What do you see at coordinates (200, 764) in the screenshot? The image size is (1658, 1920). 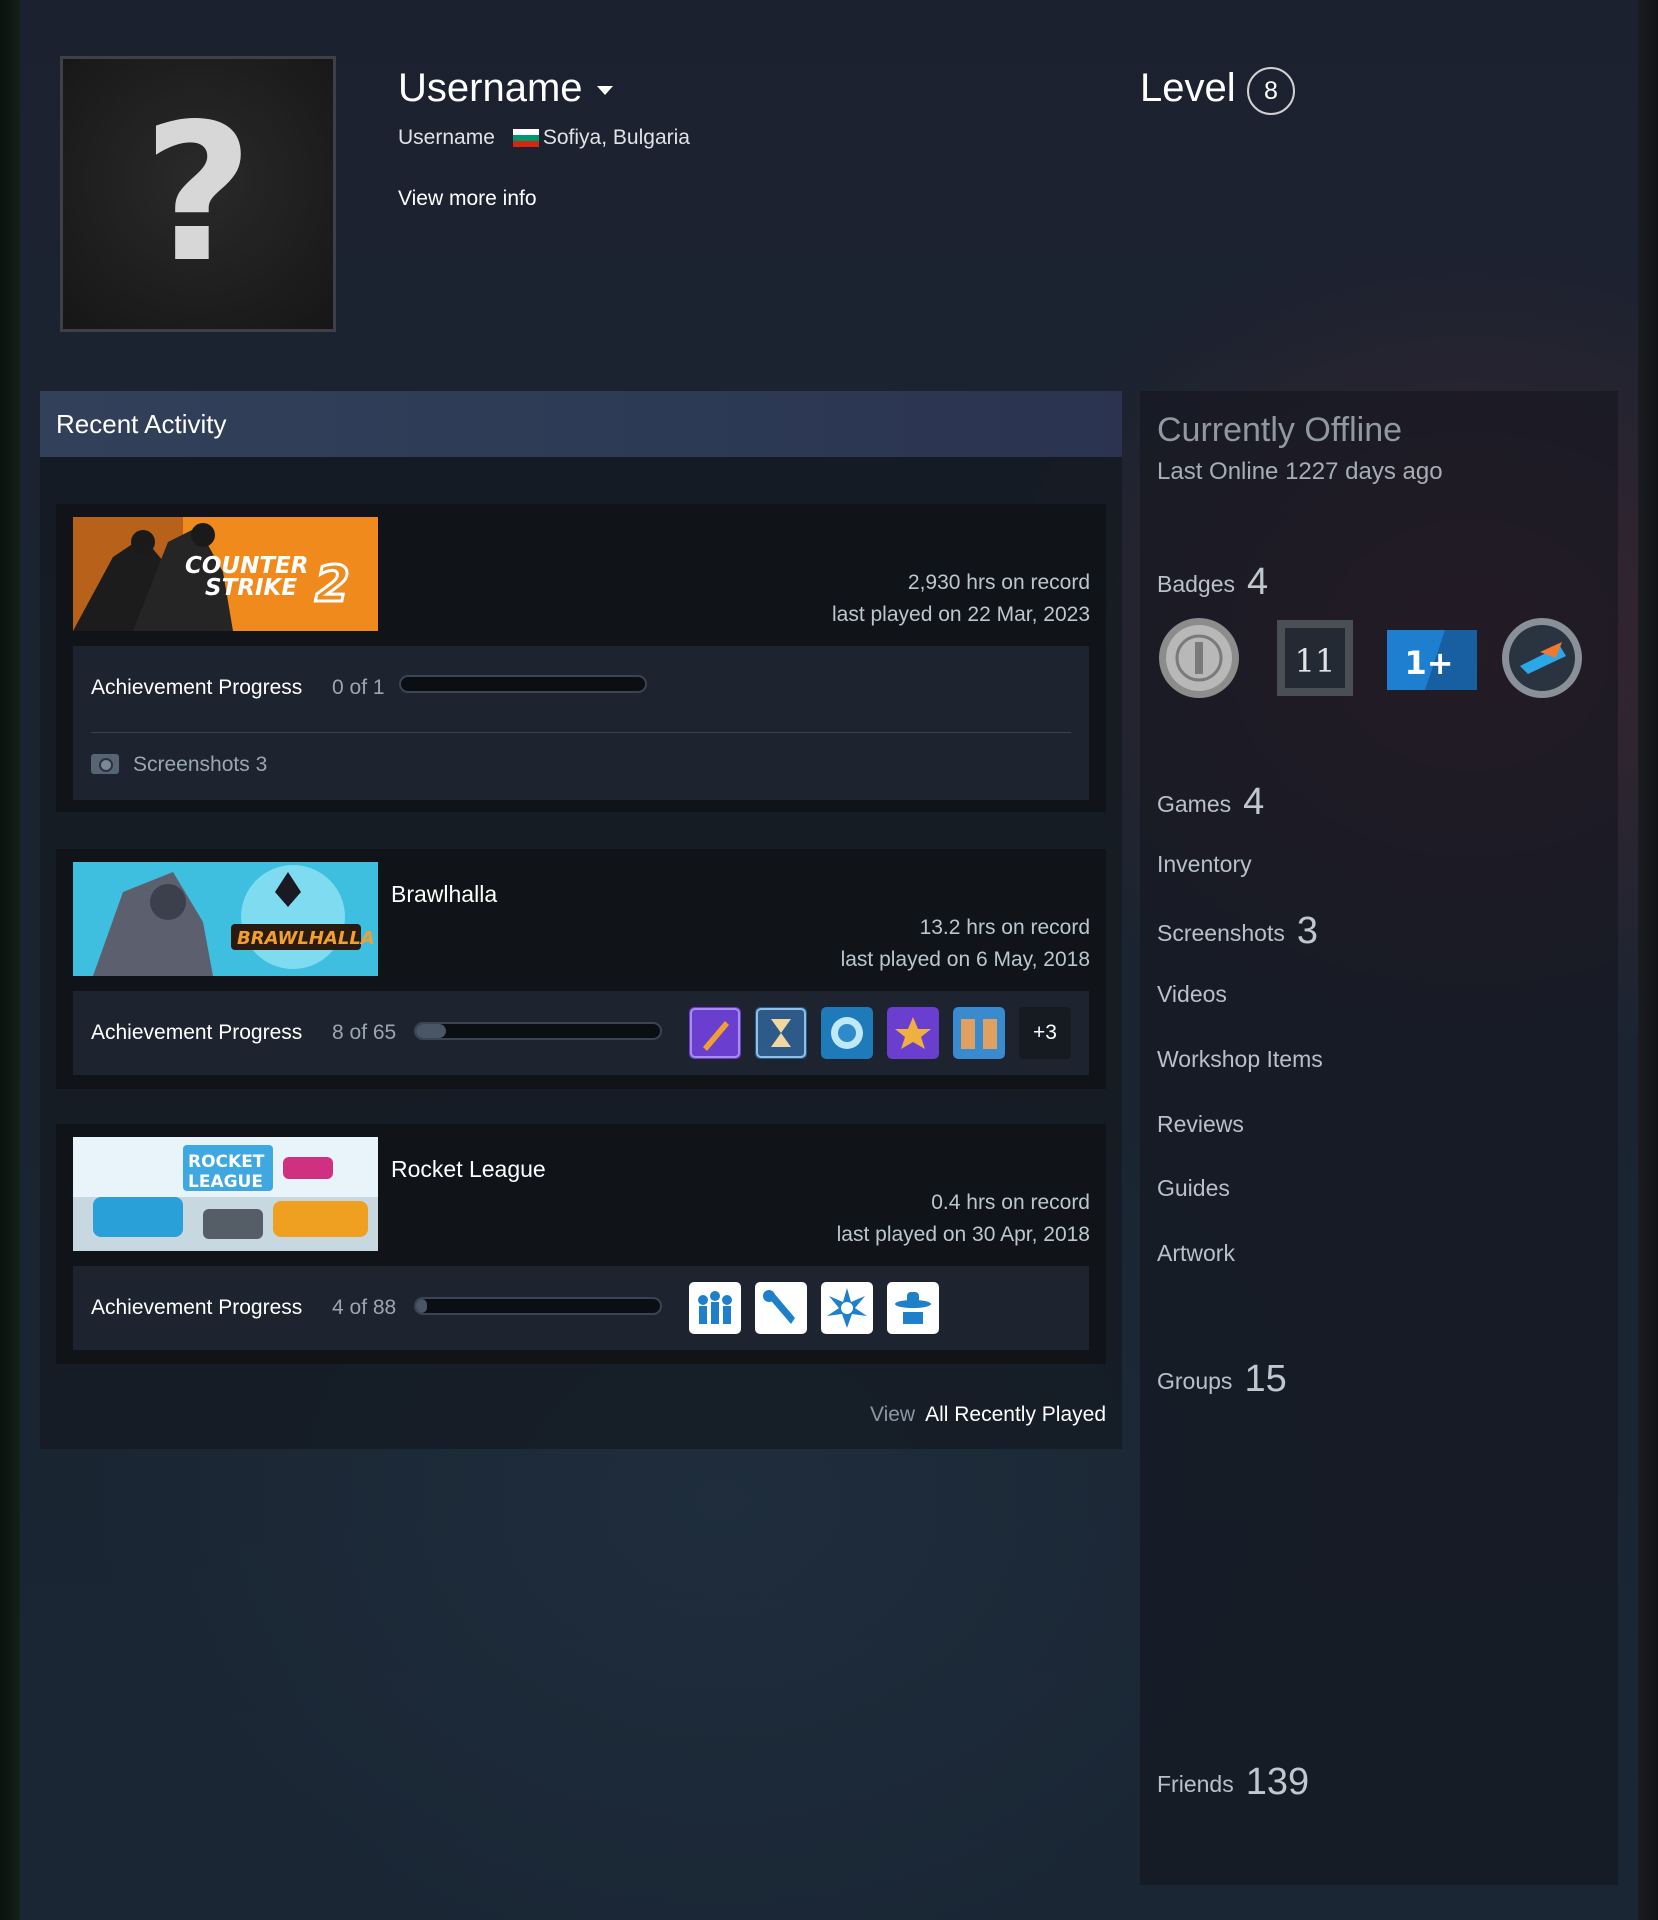 I see `screenshots-text: Screenshots 3` at bounding box center [200, 764].